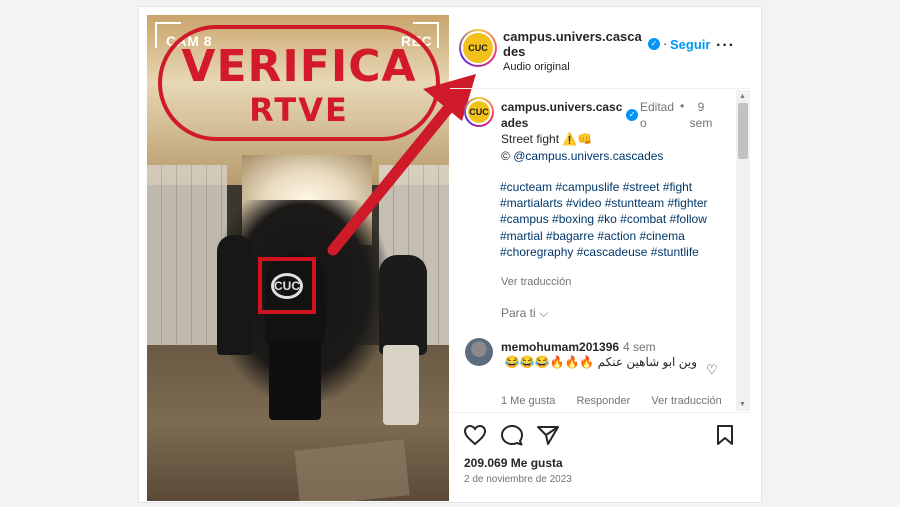 The height and width of the screenshot is (507, 900). I want to click on scroll-down-arrow-icon: ▼, so click(742, 404).